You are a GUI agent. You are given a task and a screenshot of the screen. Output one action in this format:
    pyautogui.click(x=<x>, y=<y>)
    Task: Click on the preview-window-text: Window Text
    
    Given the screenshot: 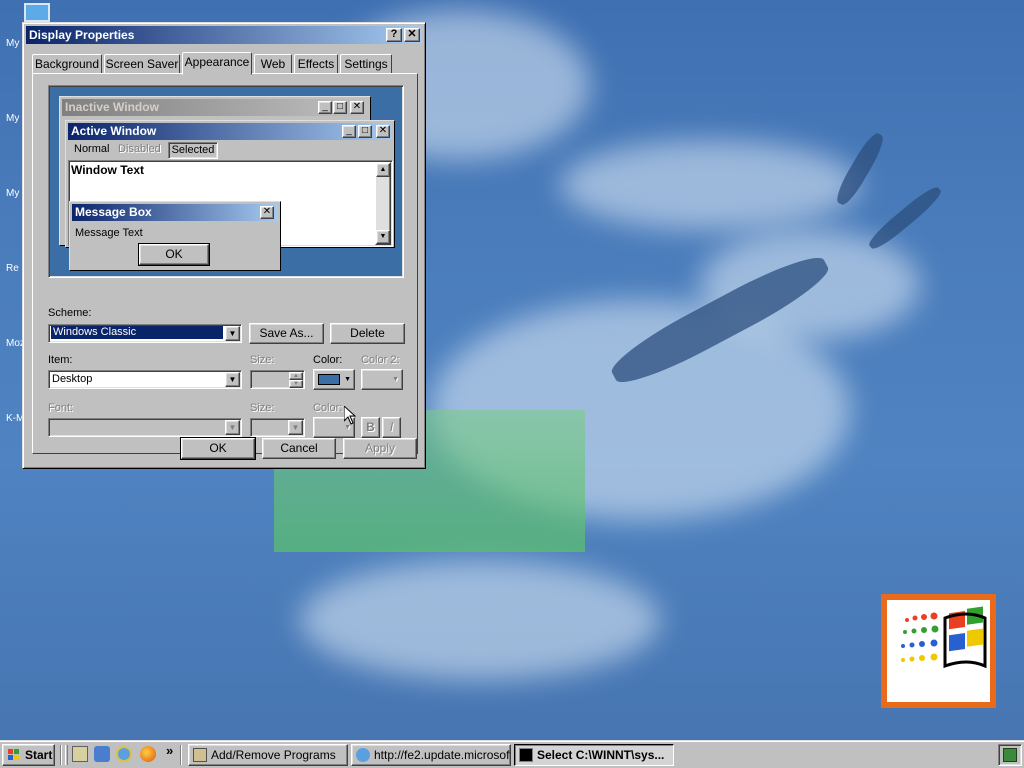 What is the action you would take?
    pyautogui.click(x=107, y=170)
    